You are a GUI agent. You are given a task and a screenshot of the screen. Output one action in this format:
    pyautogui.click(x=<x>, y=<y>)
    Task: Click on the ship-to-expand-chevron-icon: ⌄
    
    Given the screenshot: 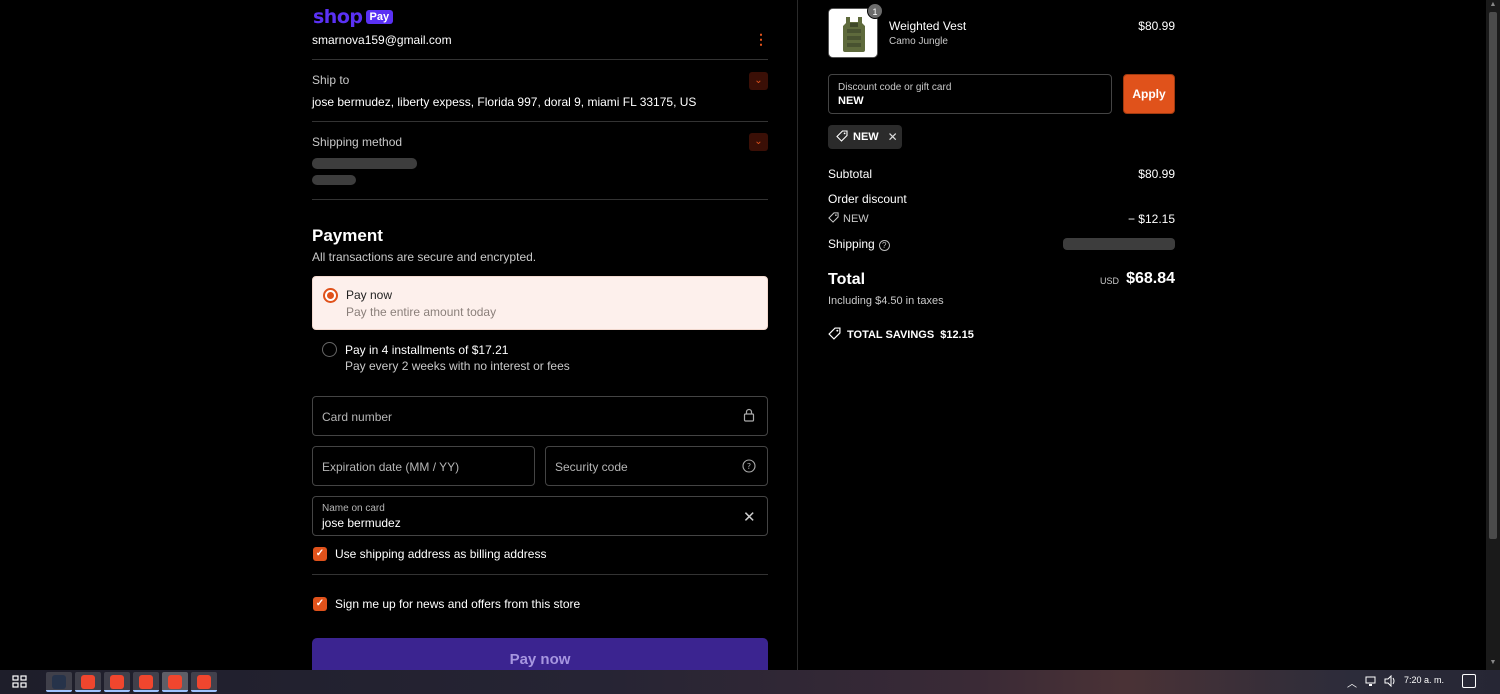 What is the action you would take?
    pyautogui.click(x=758, y=81)
    